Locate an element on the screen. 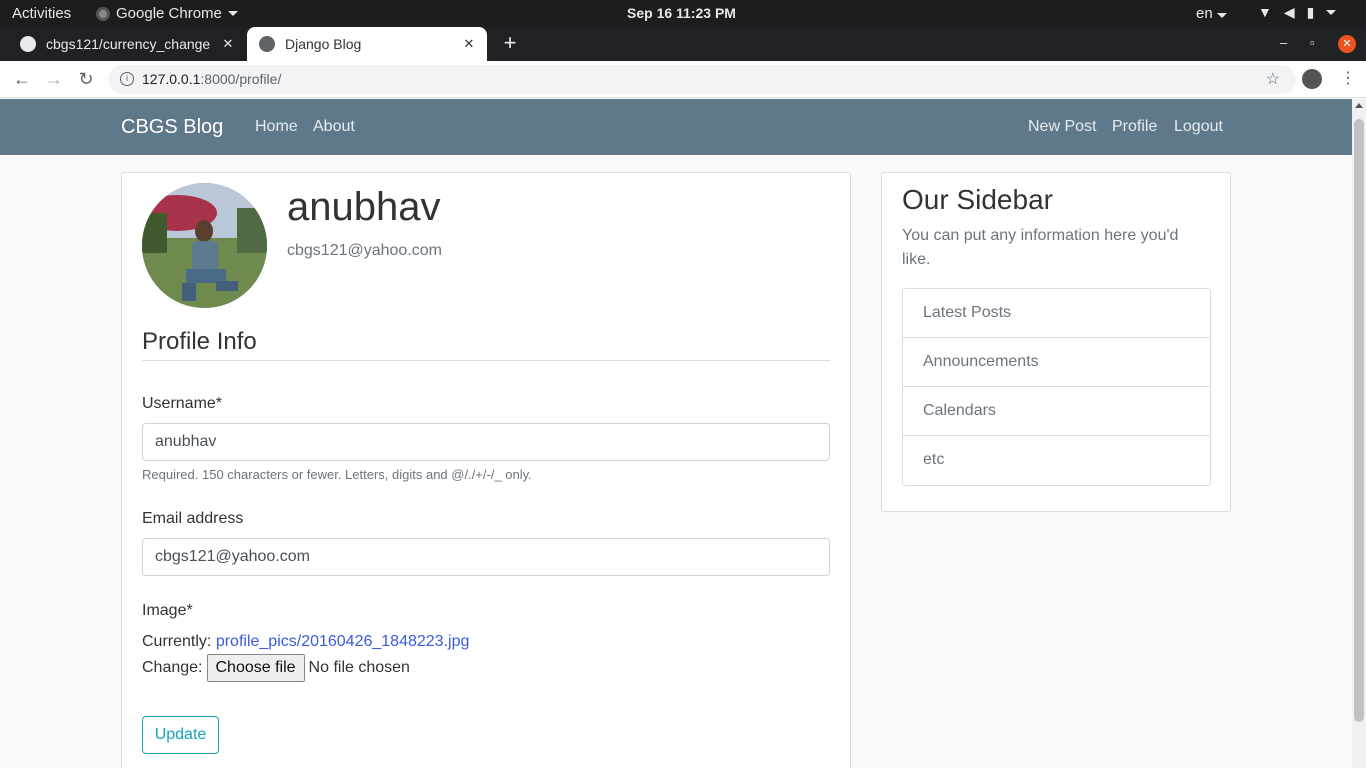 This screenshot has height=768, width=1366. profile-photo is located at coordinates (204, 245).